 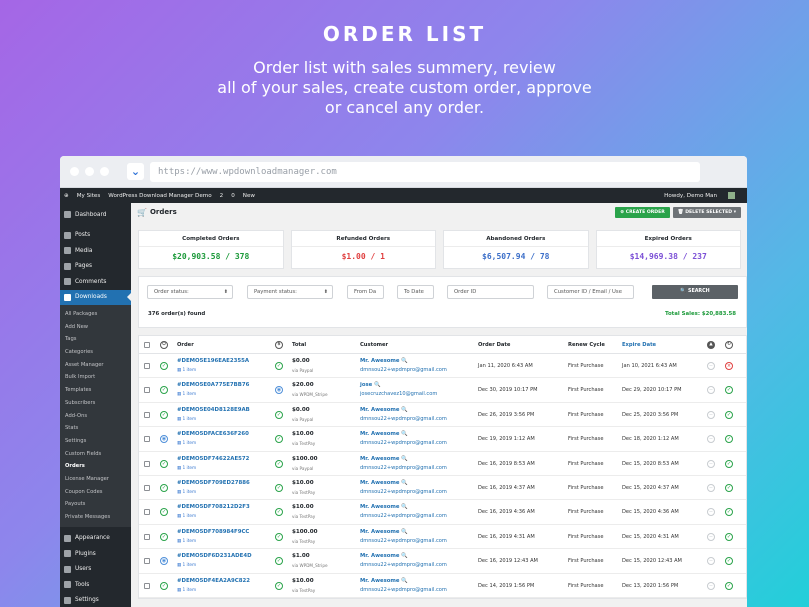 I want to click on row-state-icon: ×, so click(x=729, y=366).